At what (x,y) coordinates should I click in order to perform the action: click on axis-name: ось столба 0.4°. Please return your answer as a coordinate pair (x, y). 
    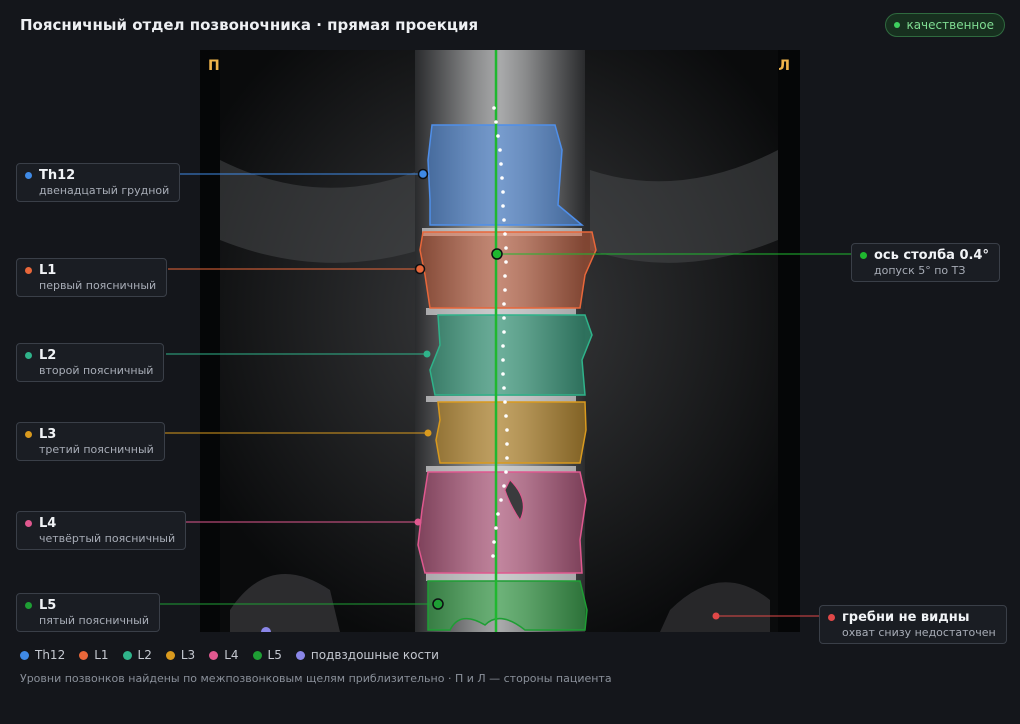
    Looking at the image, I should click on (931, 255).